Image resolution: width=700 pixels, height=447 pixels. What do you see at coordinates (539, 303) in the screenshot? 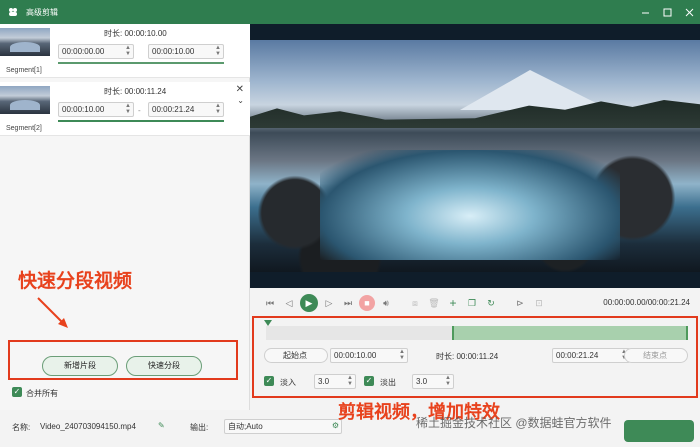
I see `mark-out-icon: ⊡` at bounding box center [539, 303].